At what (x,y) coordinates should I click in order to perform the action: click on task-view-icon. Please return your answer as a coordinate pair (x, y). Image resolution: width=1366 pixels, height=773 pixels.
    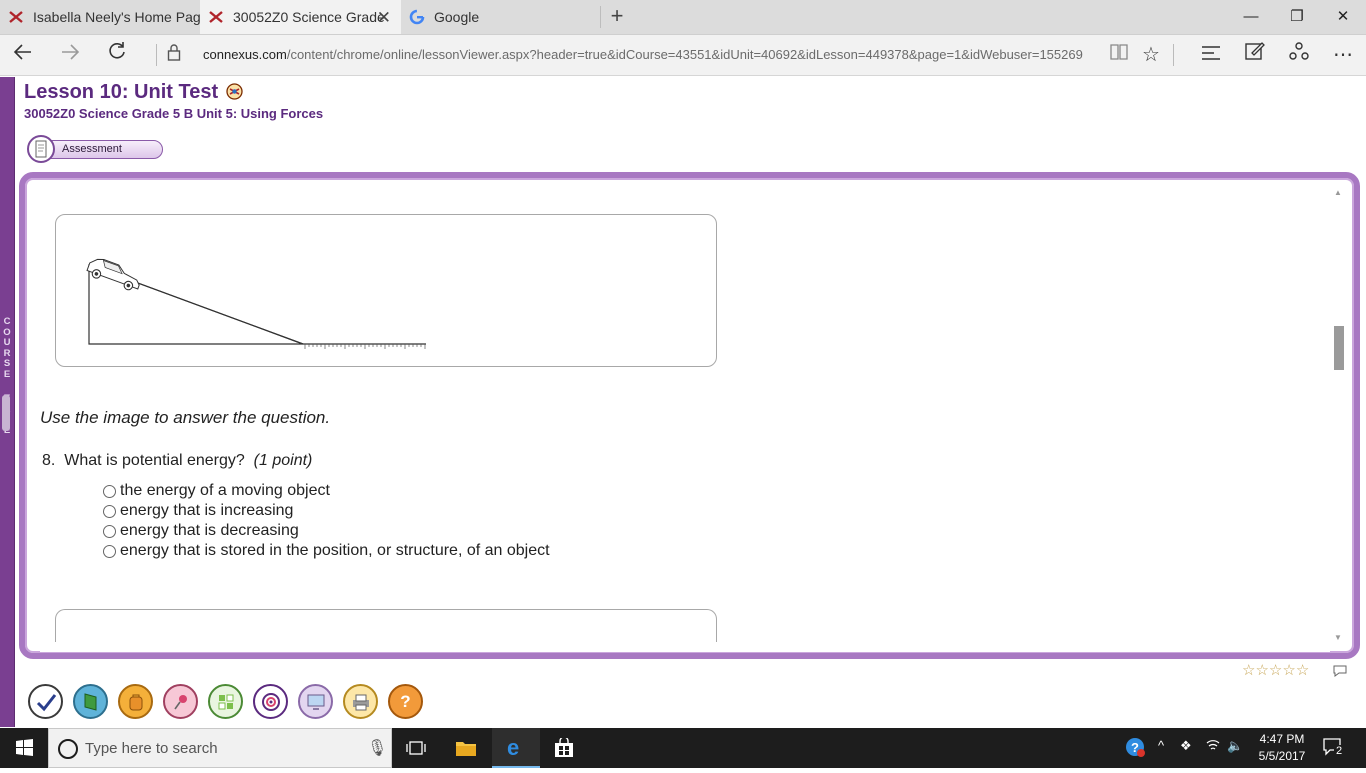
    Looking at the image, I should click on (416, 748).